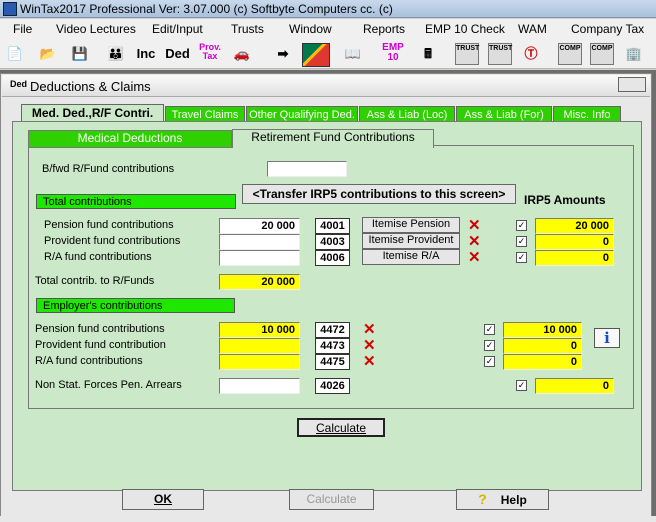 This screenshot has width=656, height=522. I want to click on emp-pension-irp5: 10 000, so click(542, 330).